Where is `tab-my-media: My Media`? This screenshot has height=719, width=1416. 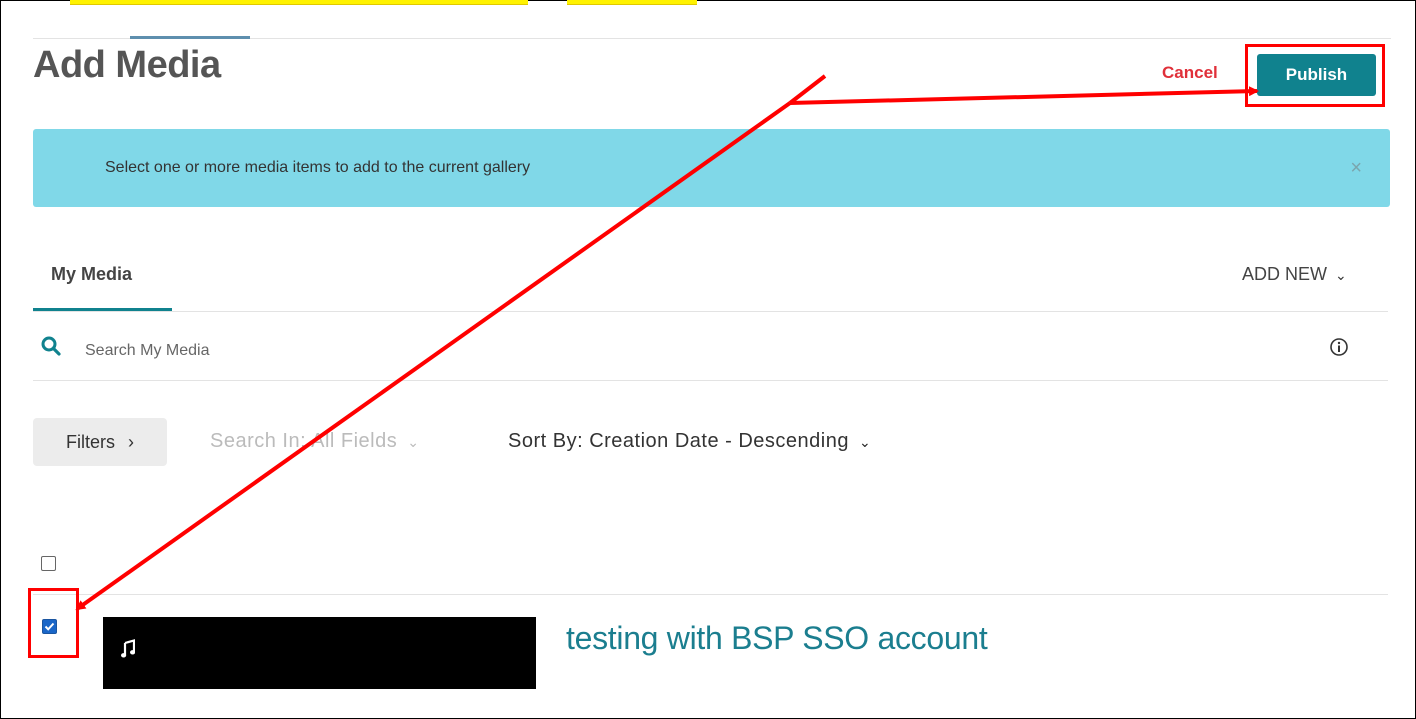
tab-my-media: My Media is located at coordinates (102, 286).